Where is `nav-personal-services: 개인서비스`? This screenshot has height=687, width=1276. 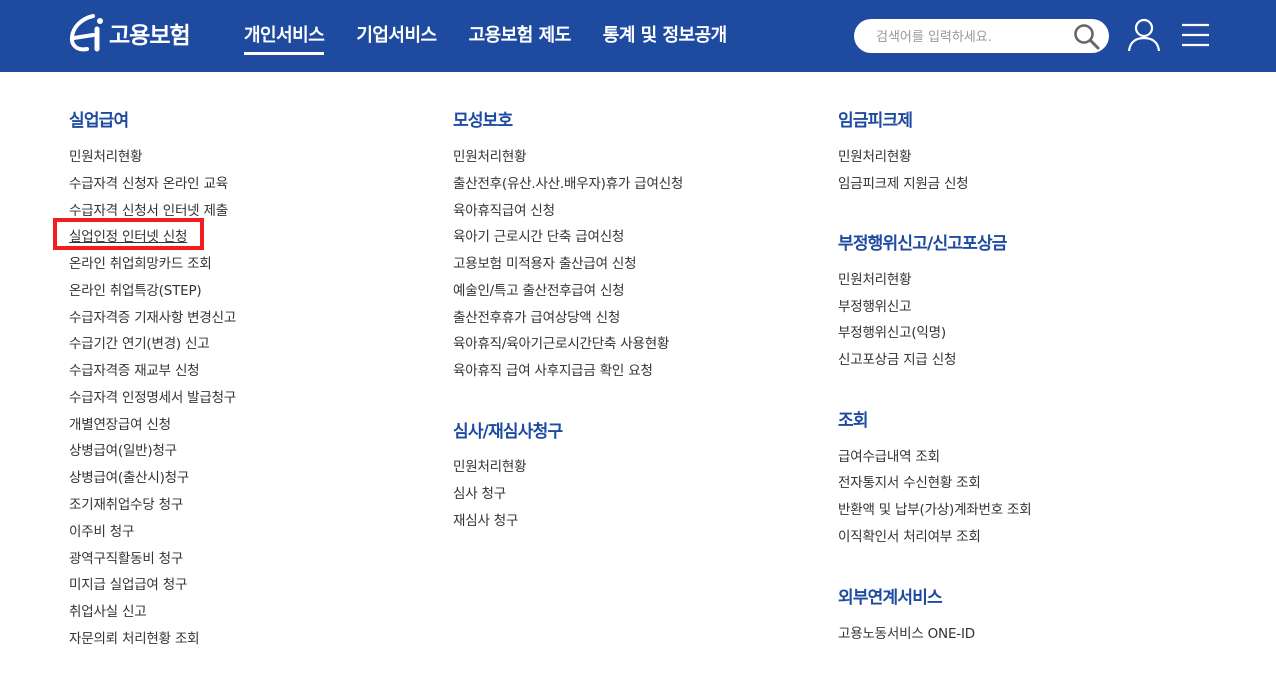
nav-personal-services: 개인서비스 is located at coordinates (284, 36).